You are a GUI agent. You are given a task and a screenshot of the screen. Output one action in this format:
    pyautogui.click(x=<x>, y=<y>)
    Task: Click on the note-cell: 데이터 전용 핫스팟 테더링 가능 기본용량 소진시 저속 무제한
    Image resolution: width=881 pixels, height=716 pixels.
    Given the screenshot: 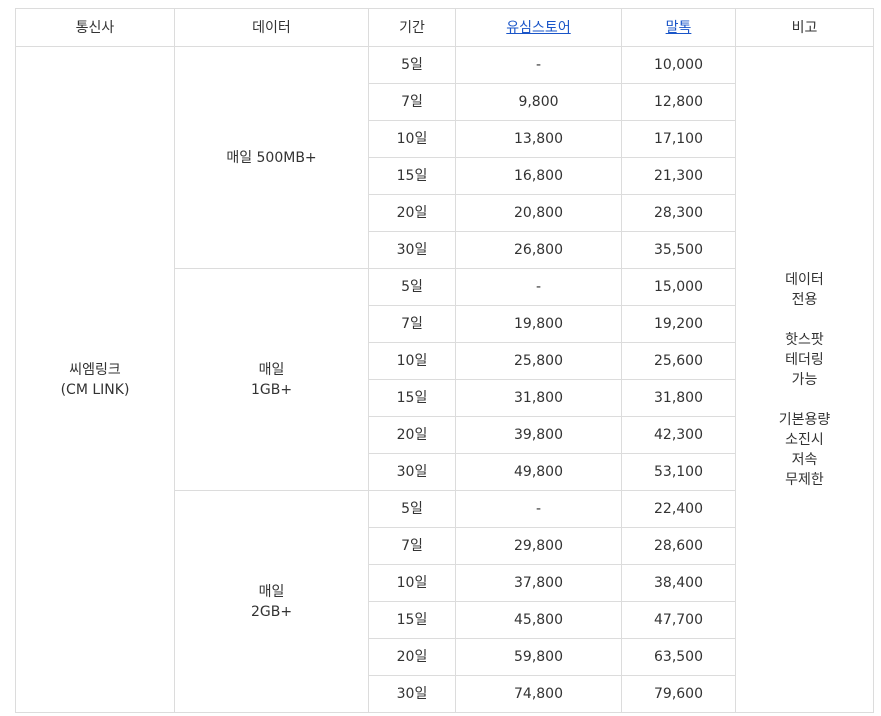 What is the action you would take?
    pyautogui.click(x=804, y=379)
    